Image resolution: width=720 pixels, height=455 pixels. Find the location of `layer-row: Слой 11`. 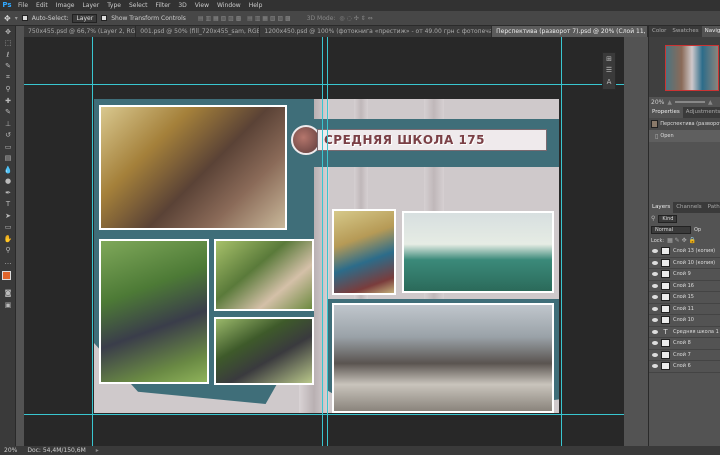

layer-row: Слой 11 is located at coordinates (684, 309).